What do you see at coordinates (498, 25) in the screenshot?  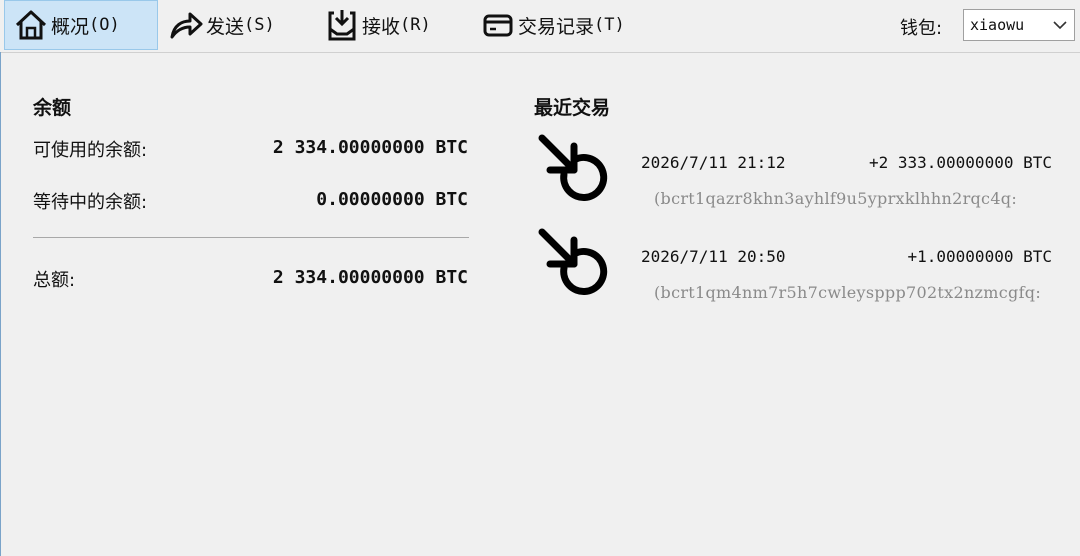 I see `card-icon` at bounding box center [498, 25].